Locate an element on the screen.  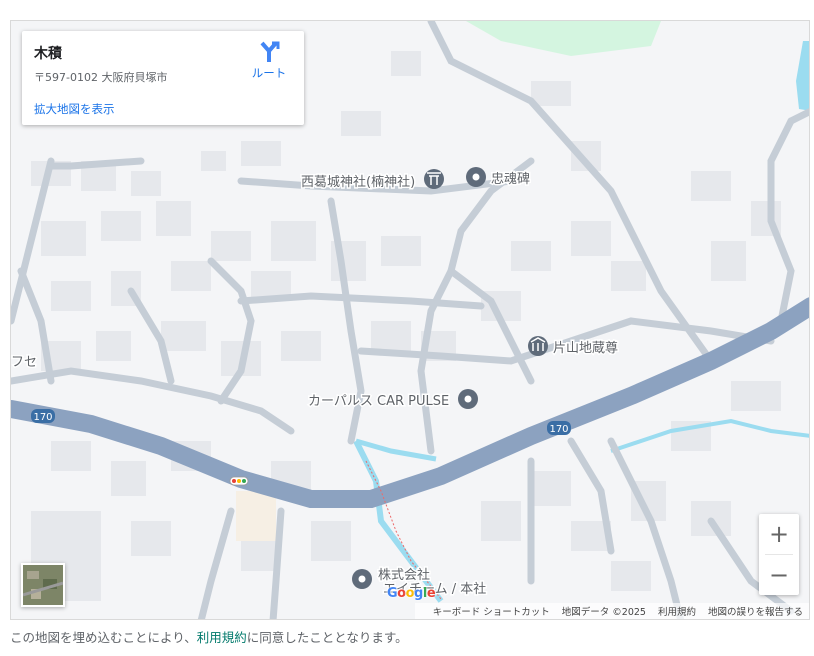
zoom-in-button: + is located at coordinates (779, 534).